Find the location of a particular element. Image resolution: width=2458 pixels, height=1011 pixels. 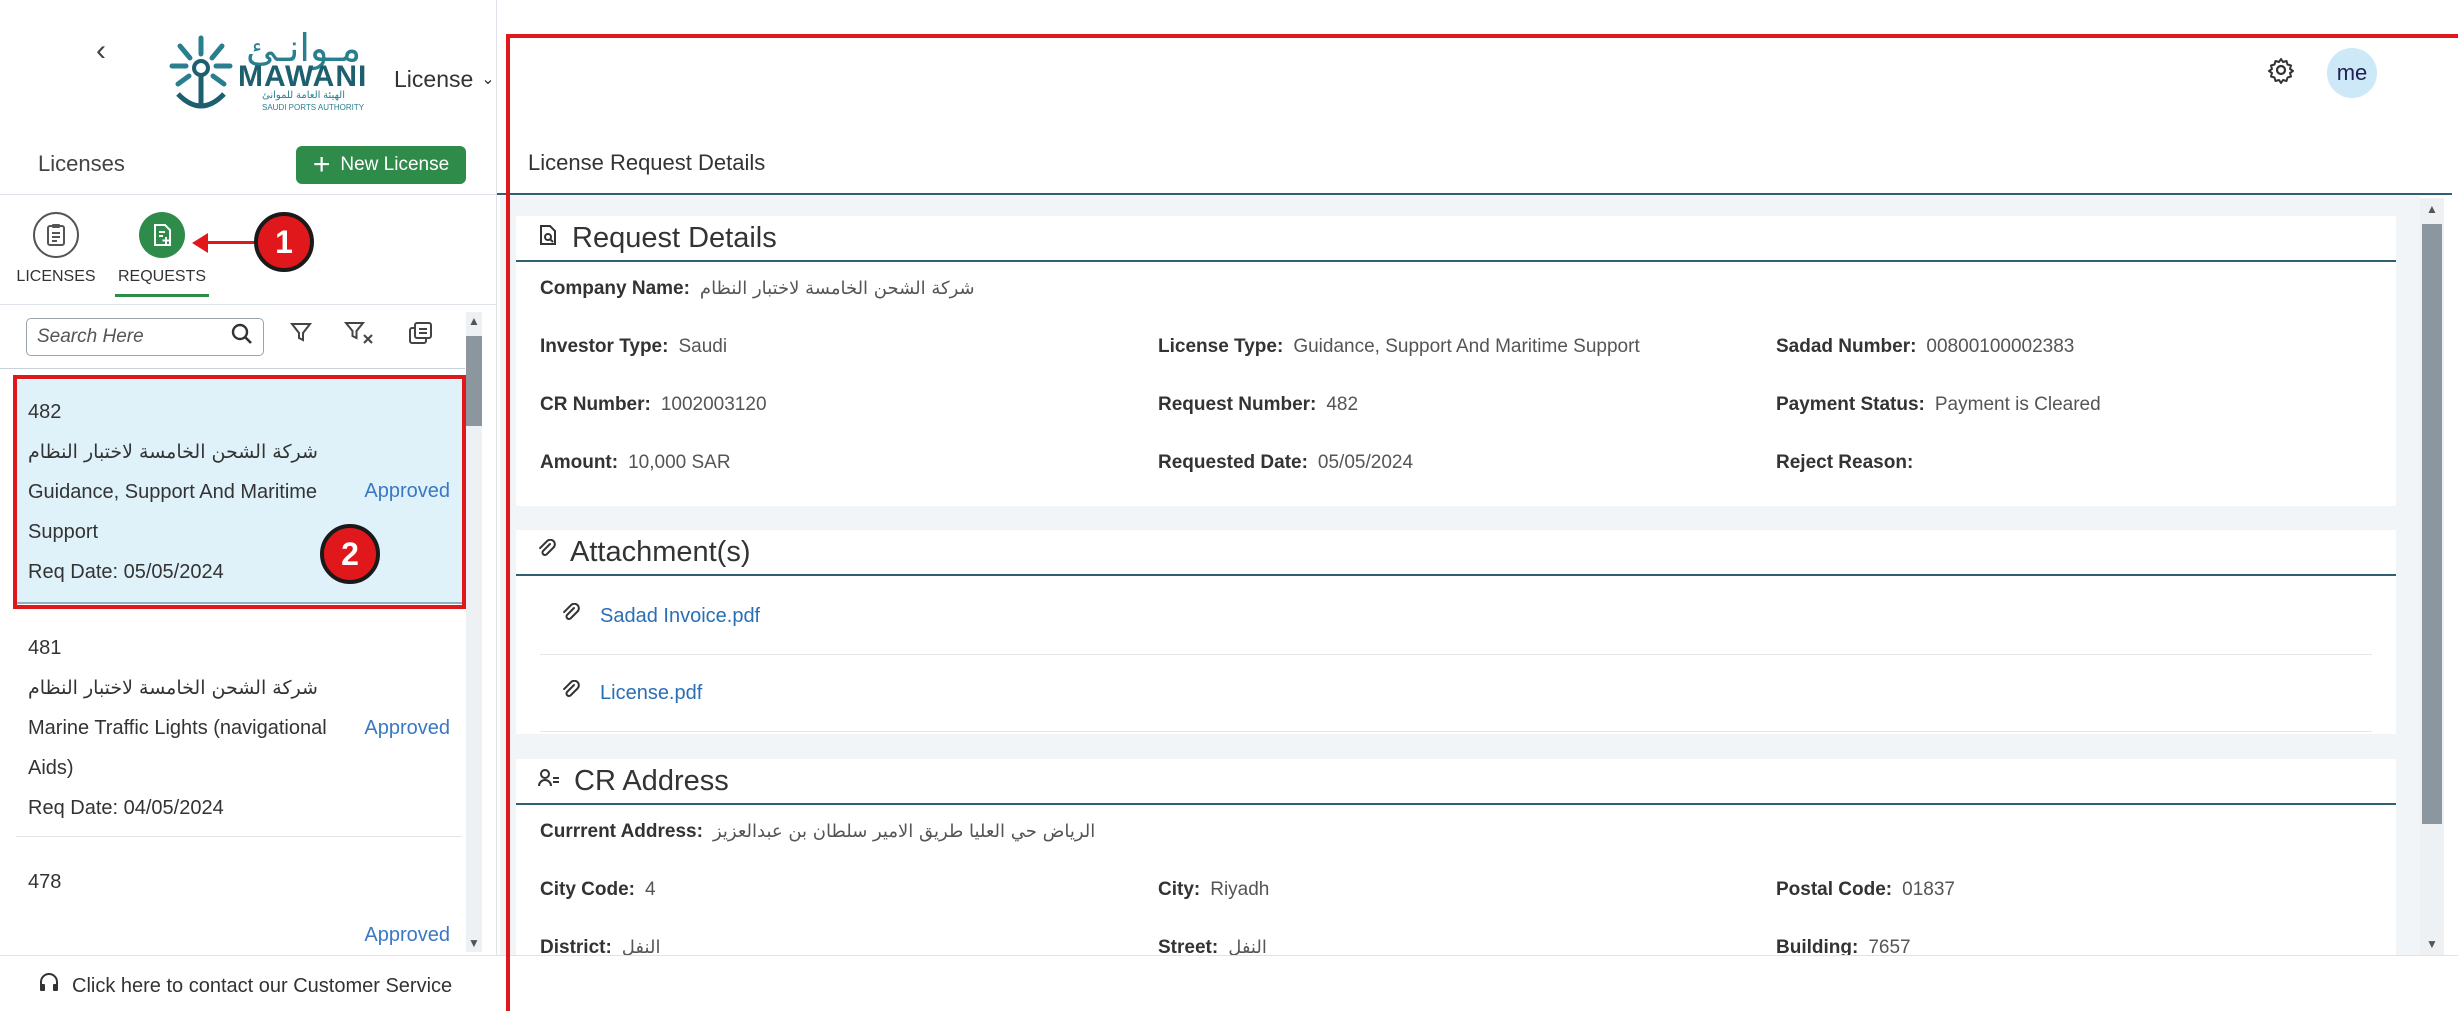

module-dropdown-label: License is located at coordinates (434, 79).